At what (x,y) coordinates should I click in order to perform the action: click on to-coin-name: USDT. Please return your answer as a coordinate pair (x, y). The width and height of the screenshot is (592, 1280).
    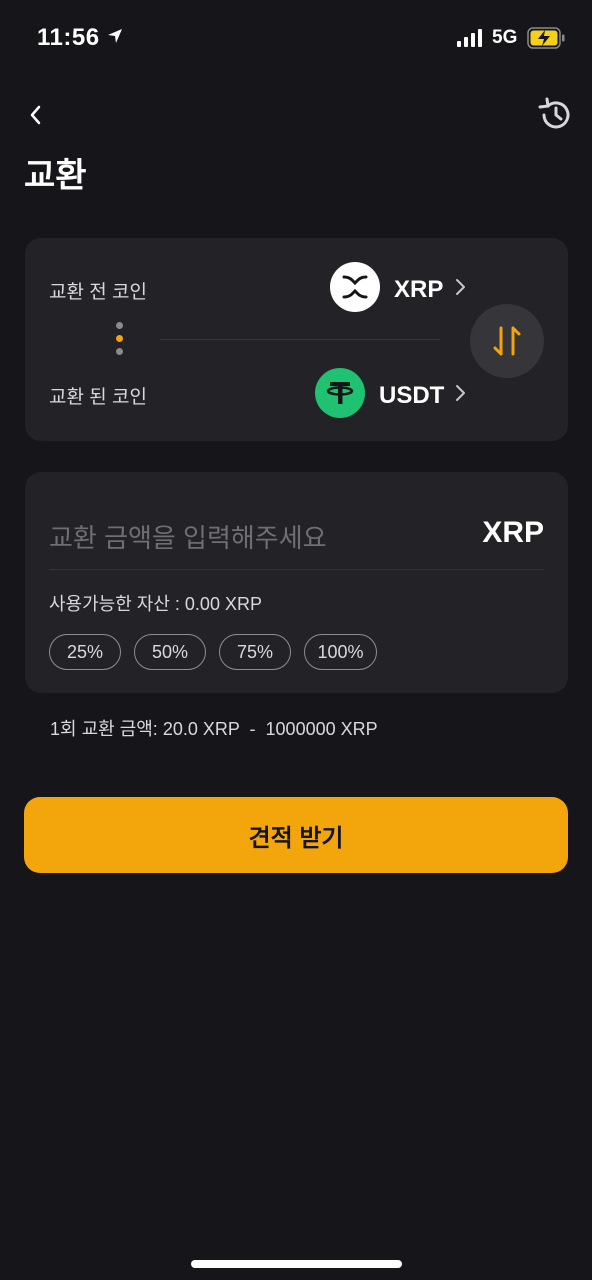
    Looking at the image, I should click on (411, 396).